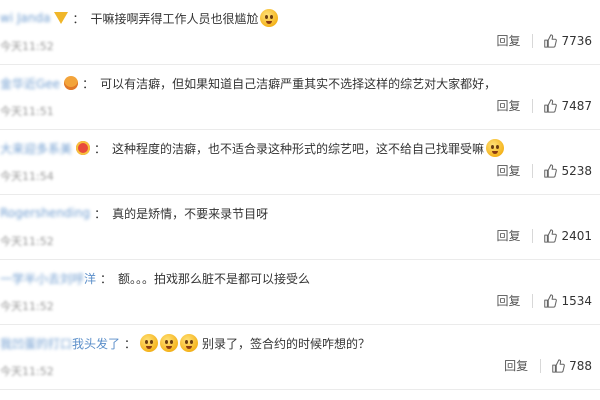  I want to click on like-button: 5238, so click(567, 171).